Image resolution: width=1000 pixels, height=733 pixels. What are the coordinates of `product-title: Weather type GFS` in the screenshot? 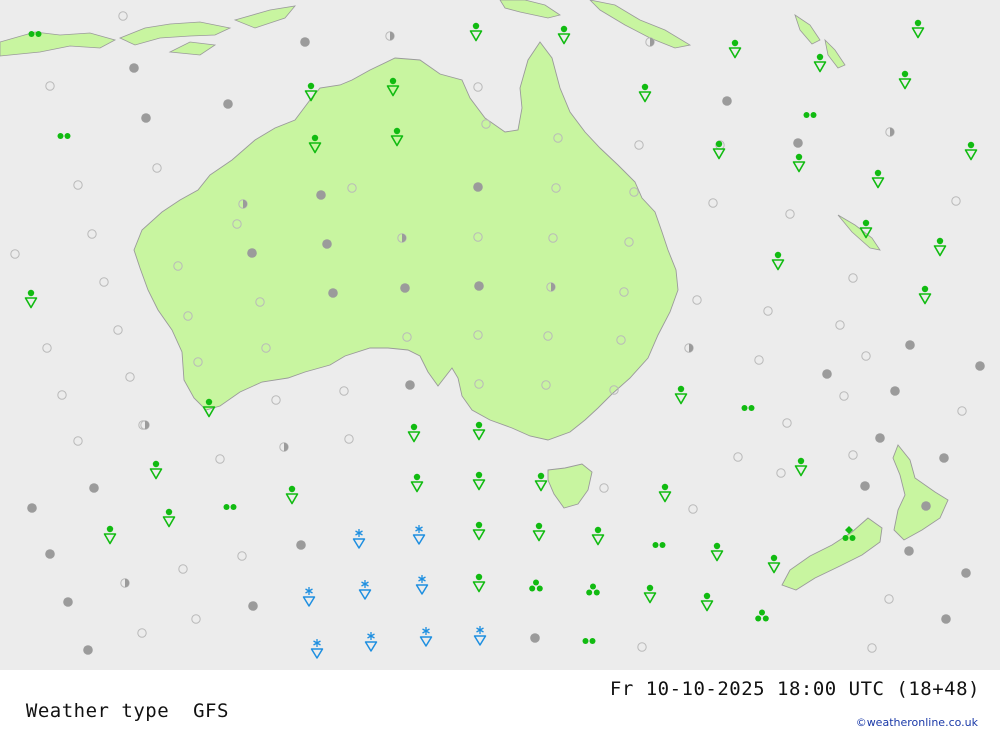 It's located at (115, 700).